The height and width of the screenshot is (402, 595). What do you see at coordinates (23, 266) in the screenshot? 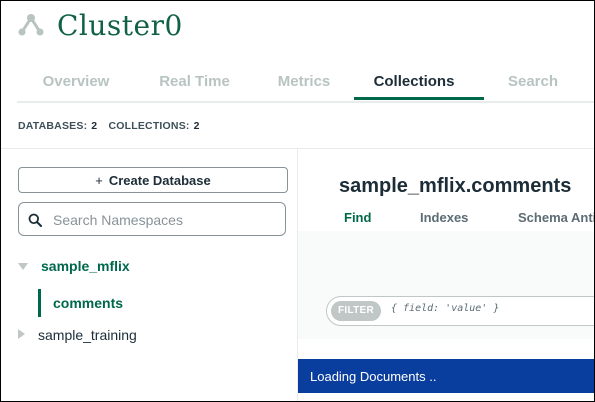
I see `caret-down-icon` at bounding box center [23, 266].